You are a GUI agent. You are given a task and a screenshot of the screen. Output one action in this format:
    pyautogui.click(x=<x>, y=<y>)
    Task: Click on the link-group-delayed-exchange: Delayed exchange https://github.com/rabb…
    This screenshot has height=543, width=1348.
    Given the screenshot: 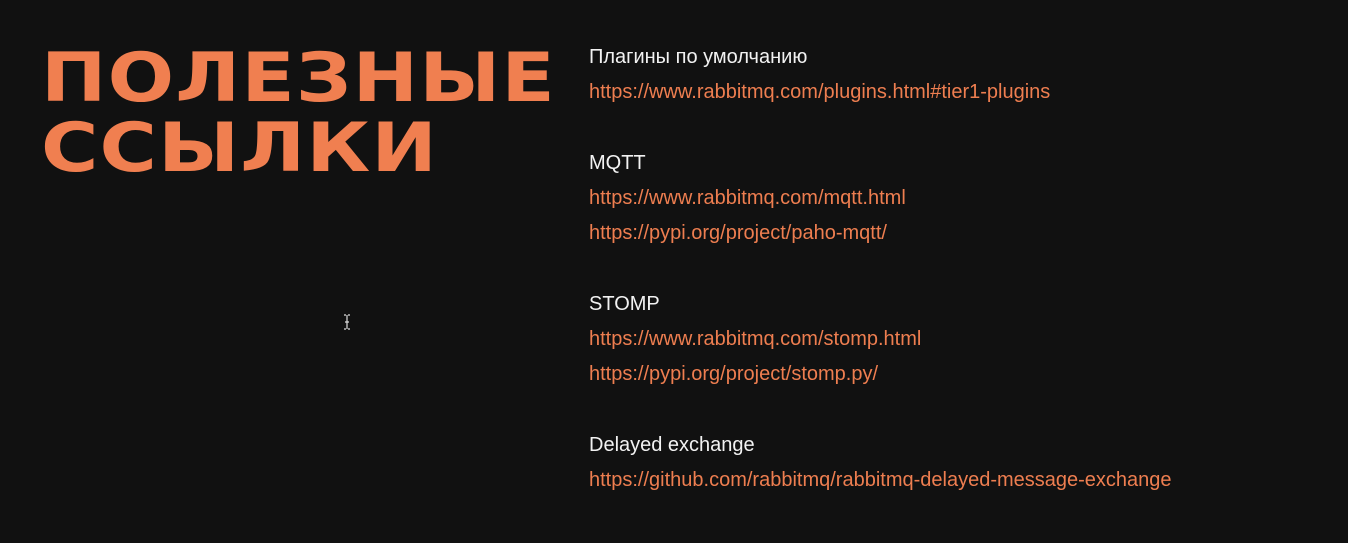 What is the action you would take?
    pyautogui.click(x=959, y=463)
    